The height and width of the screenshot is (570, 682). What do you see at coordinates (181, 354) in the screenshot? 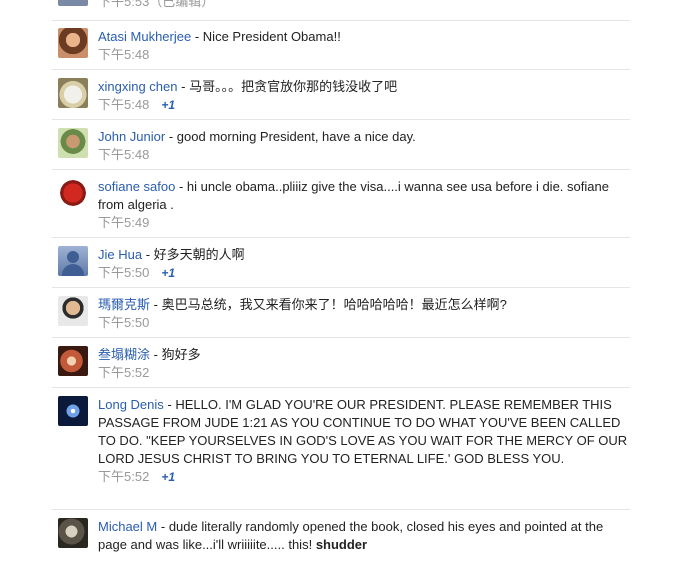
I see `comment-text: 狗好多` at bounding box center [181, 354].